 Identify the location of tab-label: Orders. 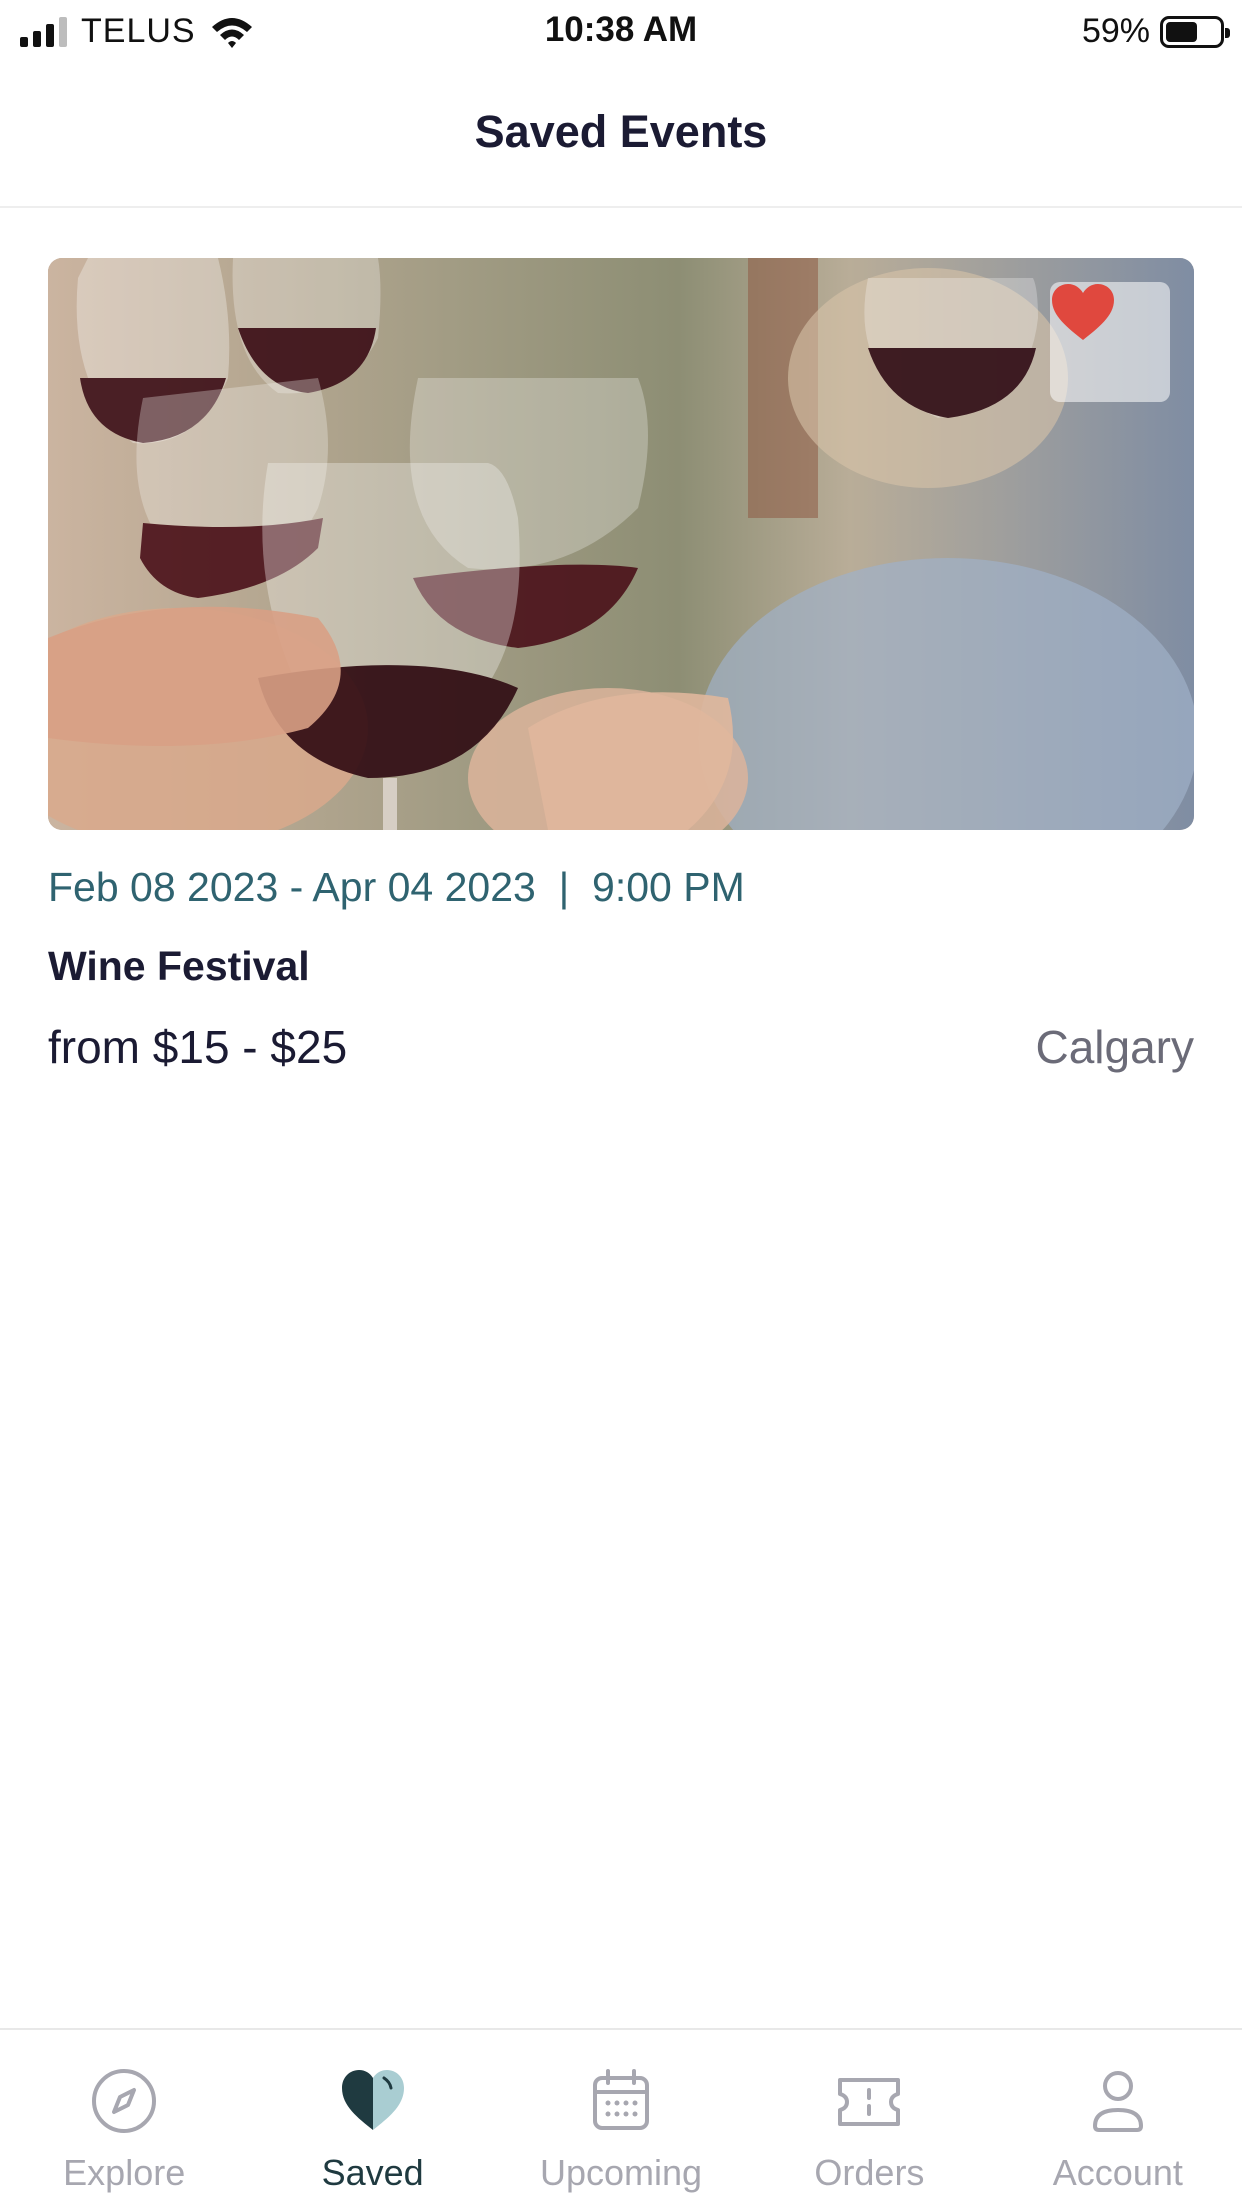
(869, 2172).